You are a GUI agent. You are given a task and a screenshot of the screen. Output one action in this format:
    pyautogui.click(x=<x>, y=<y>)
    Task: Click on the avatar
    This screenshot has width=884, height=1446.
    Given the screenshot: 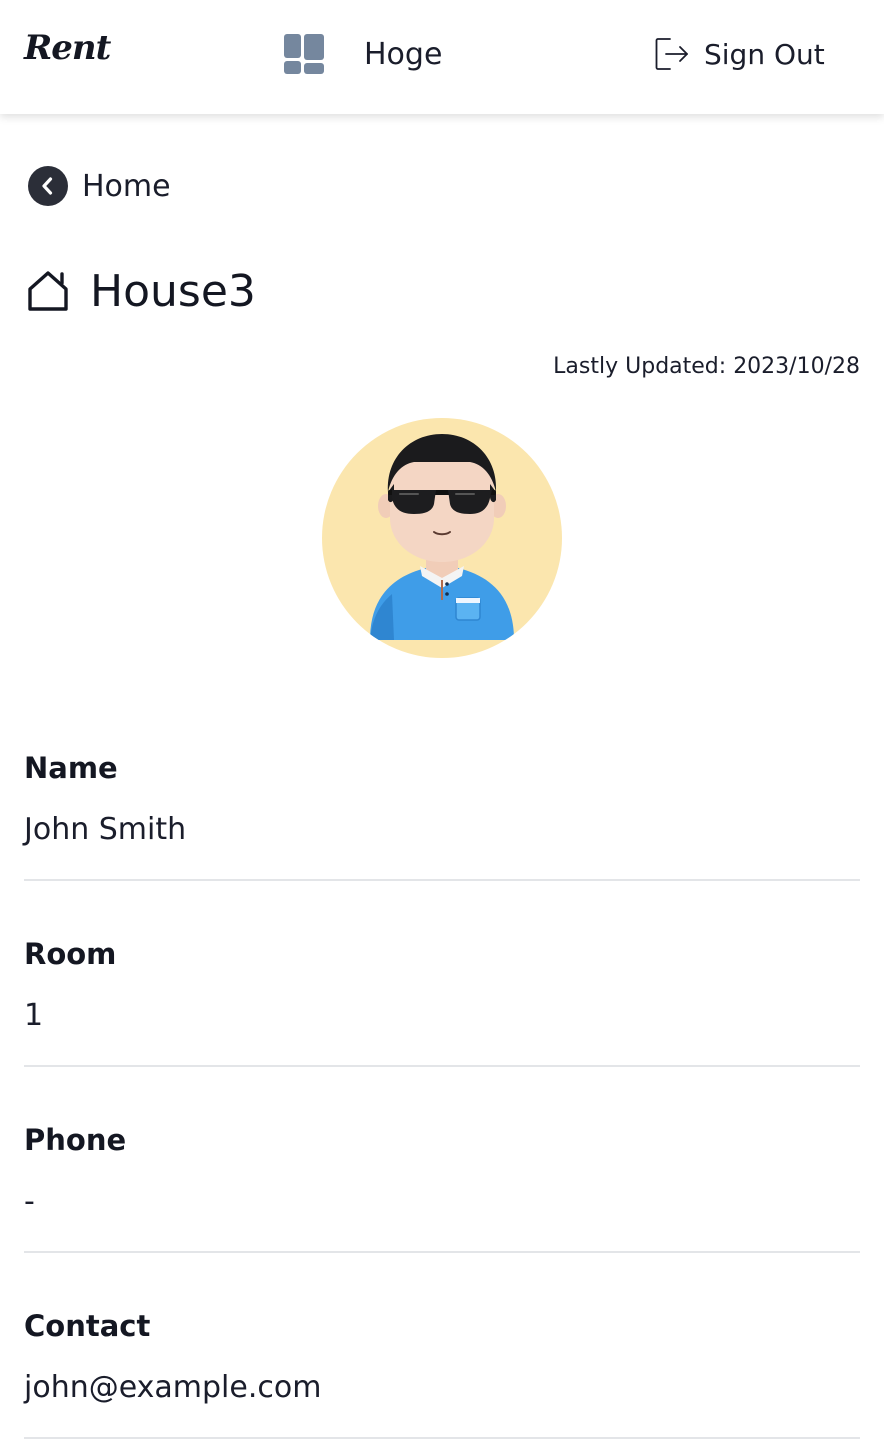 What is the action you would take?
    pyautogui.click(x=442, y=538)
    